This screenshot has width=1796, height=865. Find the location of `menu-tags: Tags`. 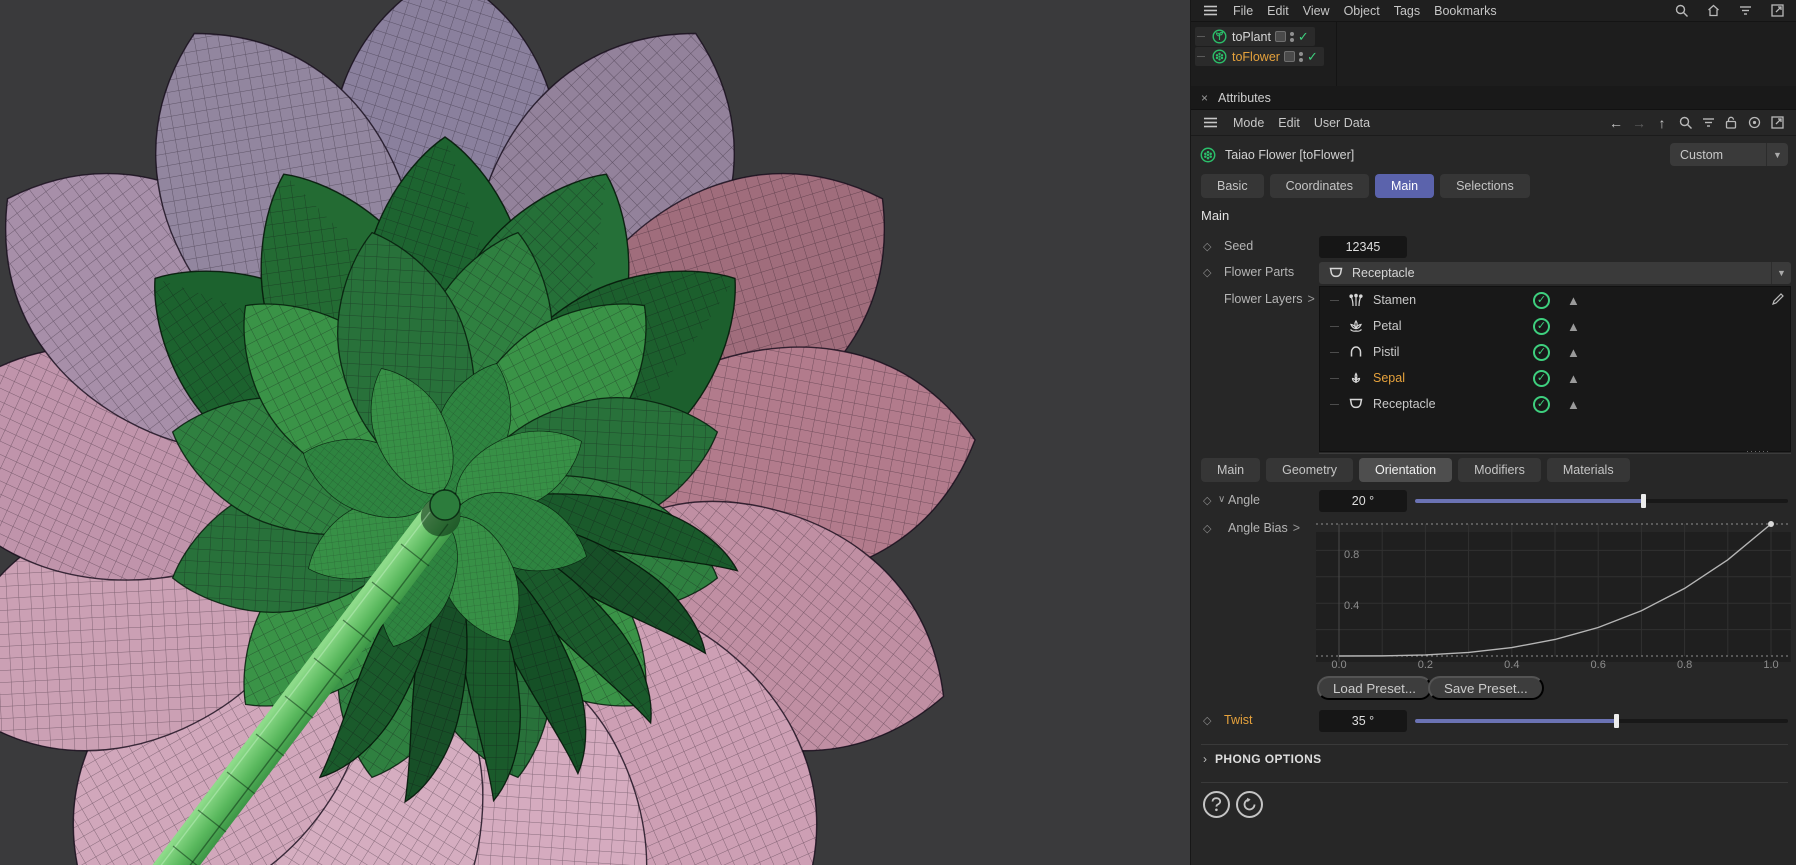

menu-tags: Tags is located at coordinates (1407, 11).